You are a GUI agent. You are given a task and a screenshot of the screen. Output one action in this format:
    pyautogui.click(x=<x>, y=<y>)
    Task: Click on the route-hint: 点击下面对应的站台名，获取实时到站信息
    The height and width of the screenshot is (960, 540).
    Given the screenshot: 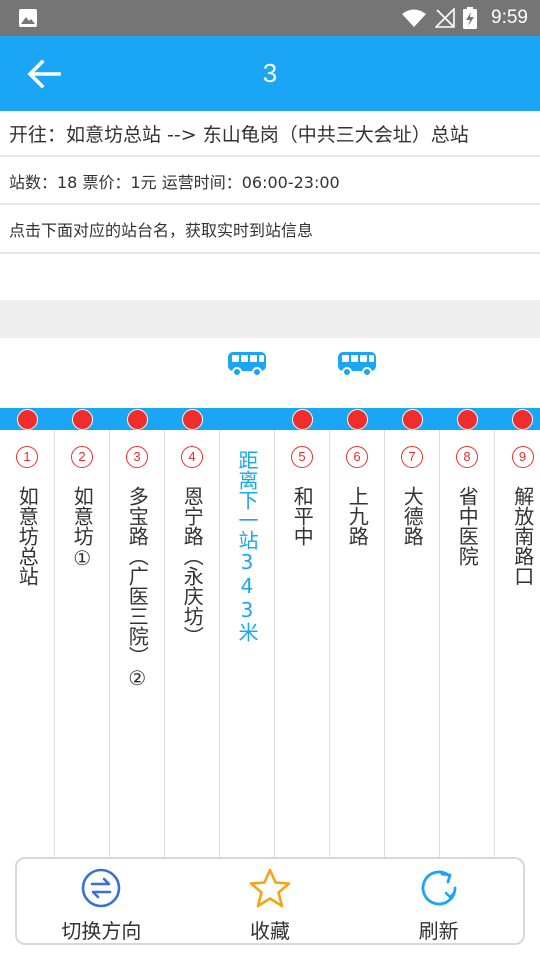 What is the action you would take?
    pyautogui.click(x=270, y=230)
    